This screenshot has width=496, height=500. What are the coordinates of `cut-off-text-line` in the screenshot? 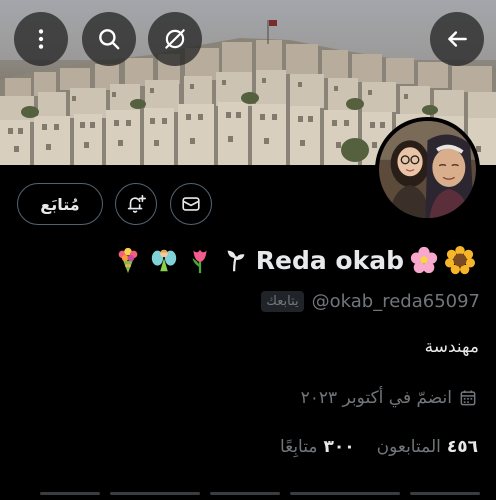 It's located at (248, 493).